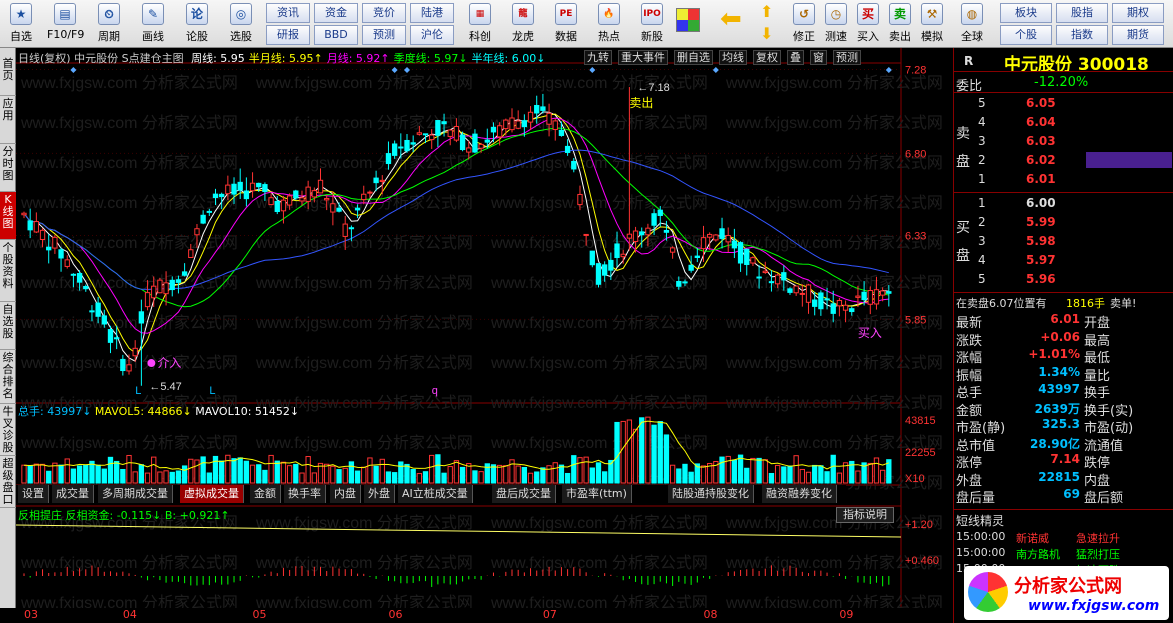  Describe the element at coordinates (336, 35) in the screenshot. I see `toolbar-grid1-5: BBD` at that location.